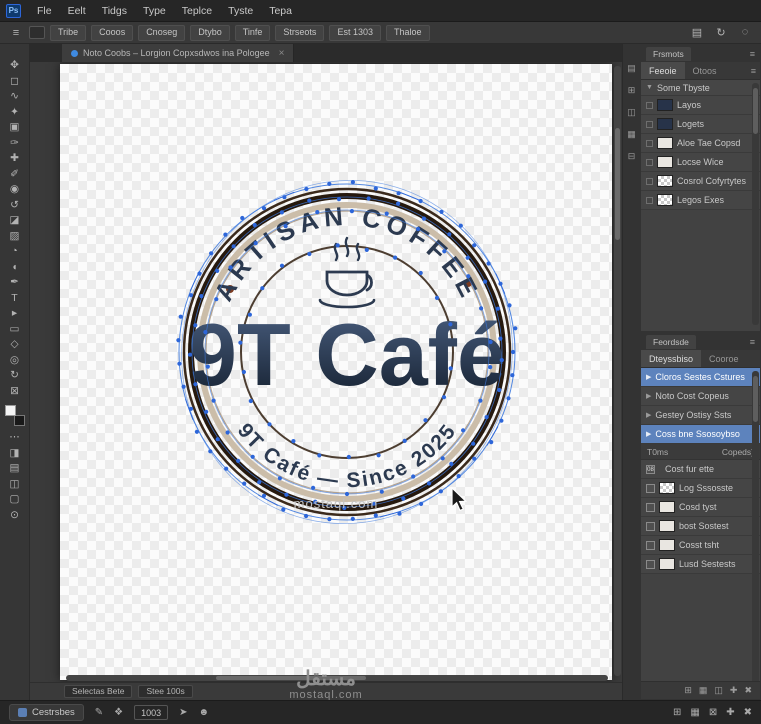  Describe the element at coordinates (99, 712) in the screenshot. I see `pen-status-icon: ✎` at that location.